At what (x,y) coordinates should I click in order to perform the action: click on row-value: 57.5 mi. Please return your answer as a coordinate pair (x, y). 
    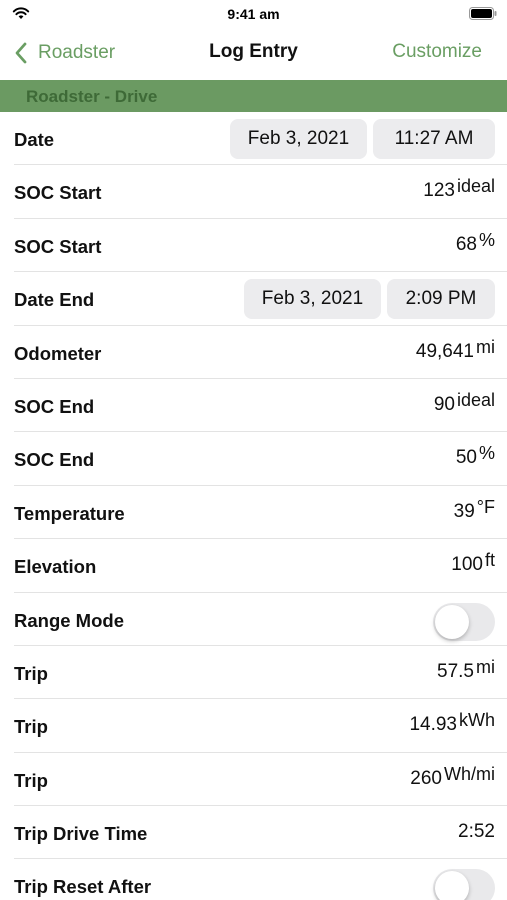
    Looking at the image, I should click on (466, 670).